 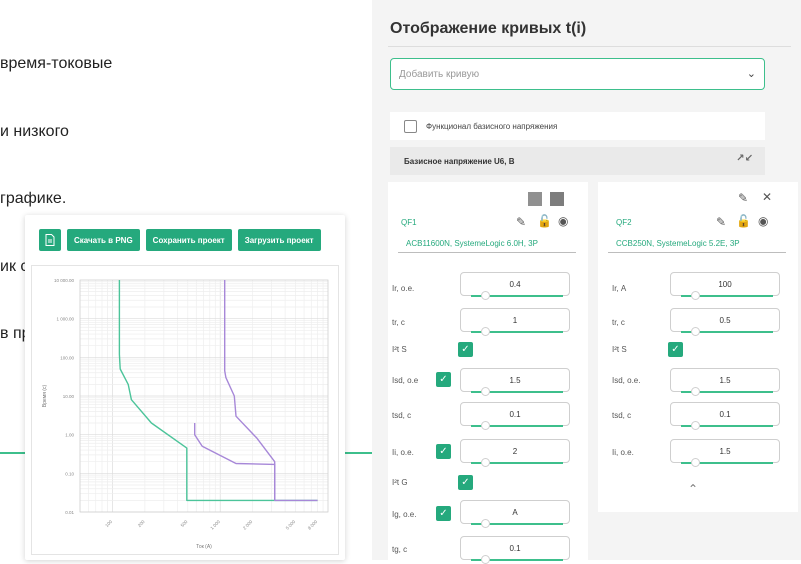 I want to click on param-label: tr, с, so click(x=618, y=322).